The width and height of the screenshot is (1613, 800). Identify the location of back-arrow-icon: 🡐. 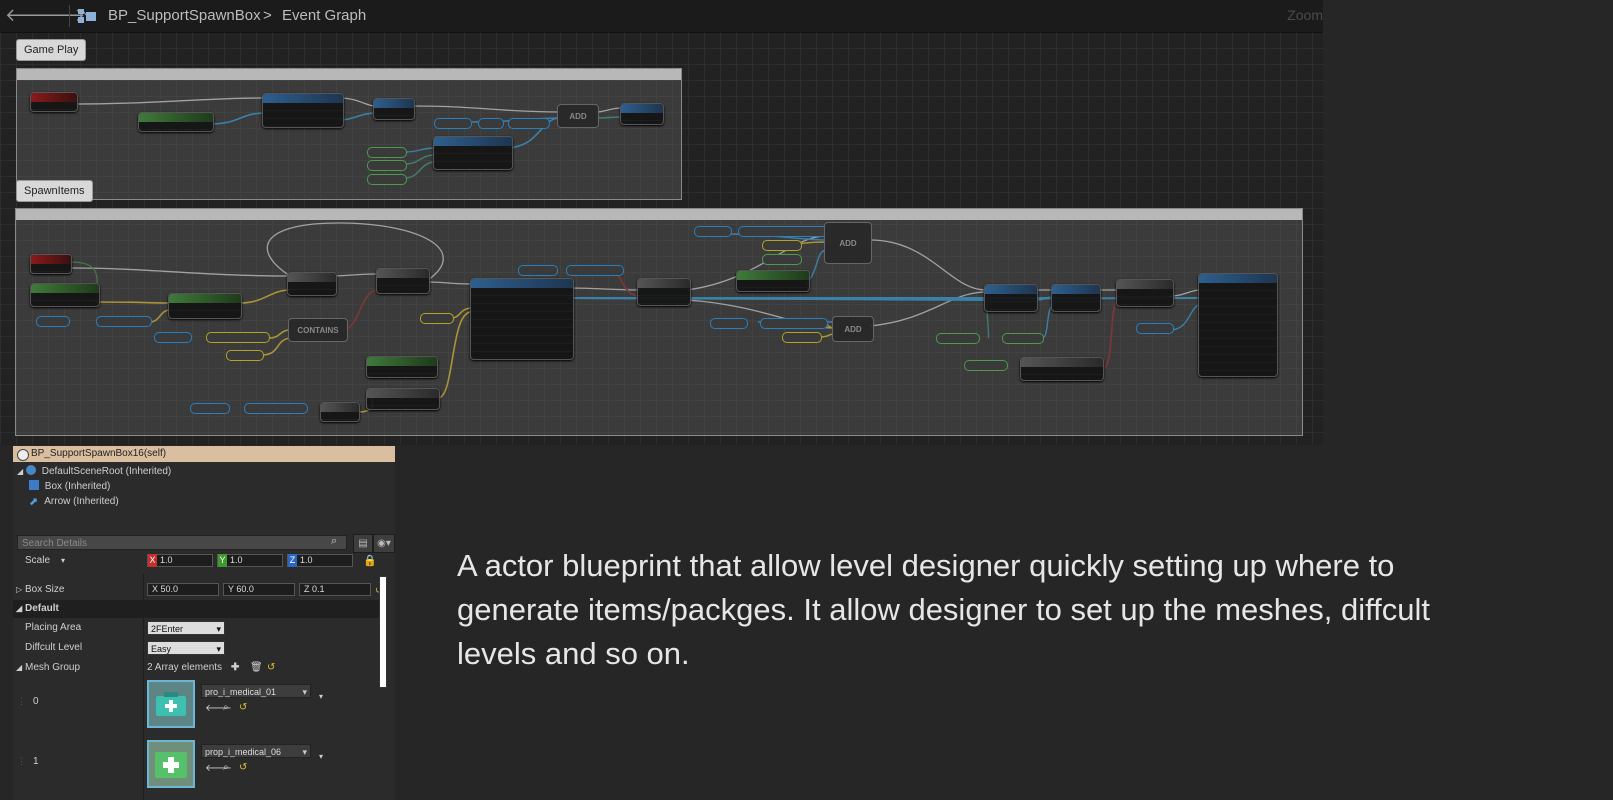
(29, 16).